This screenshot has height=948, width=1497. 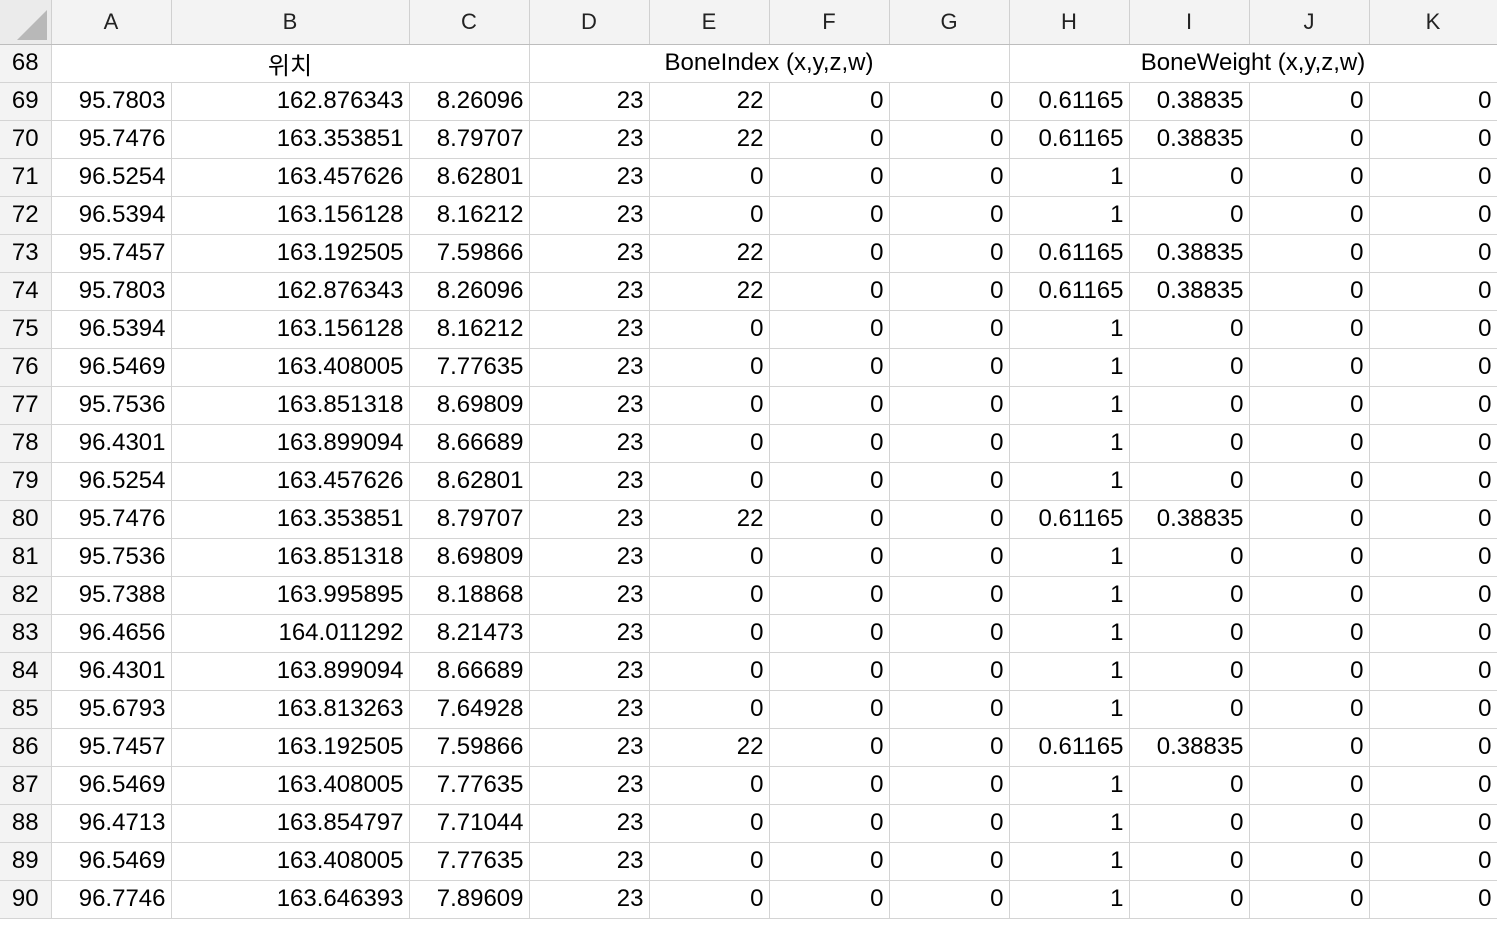 I want to click on cell-b: 164.011292, so click(x=290, y=633).